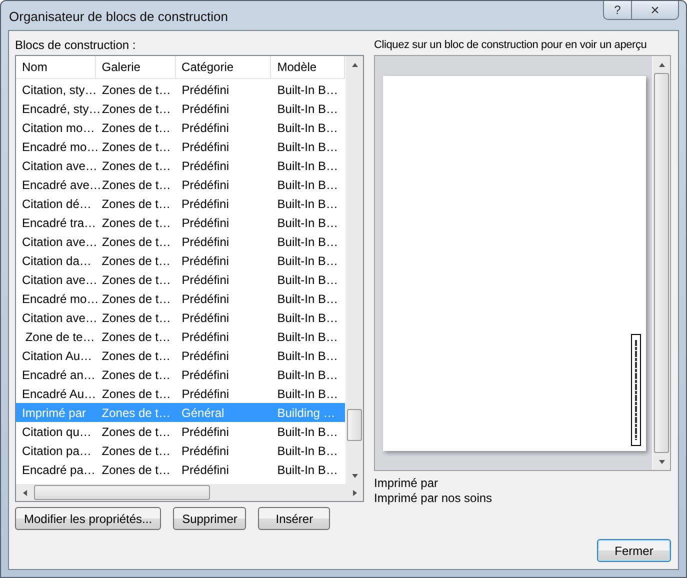 Image resolution: width=687 pixels, height=578 pixels. I want to click on table-cell-text: Imprimé par, so click(54, 413).